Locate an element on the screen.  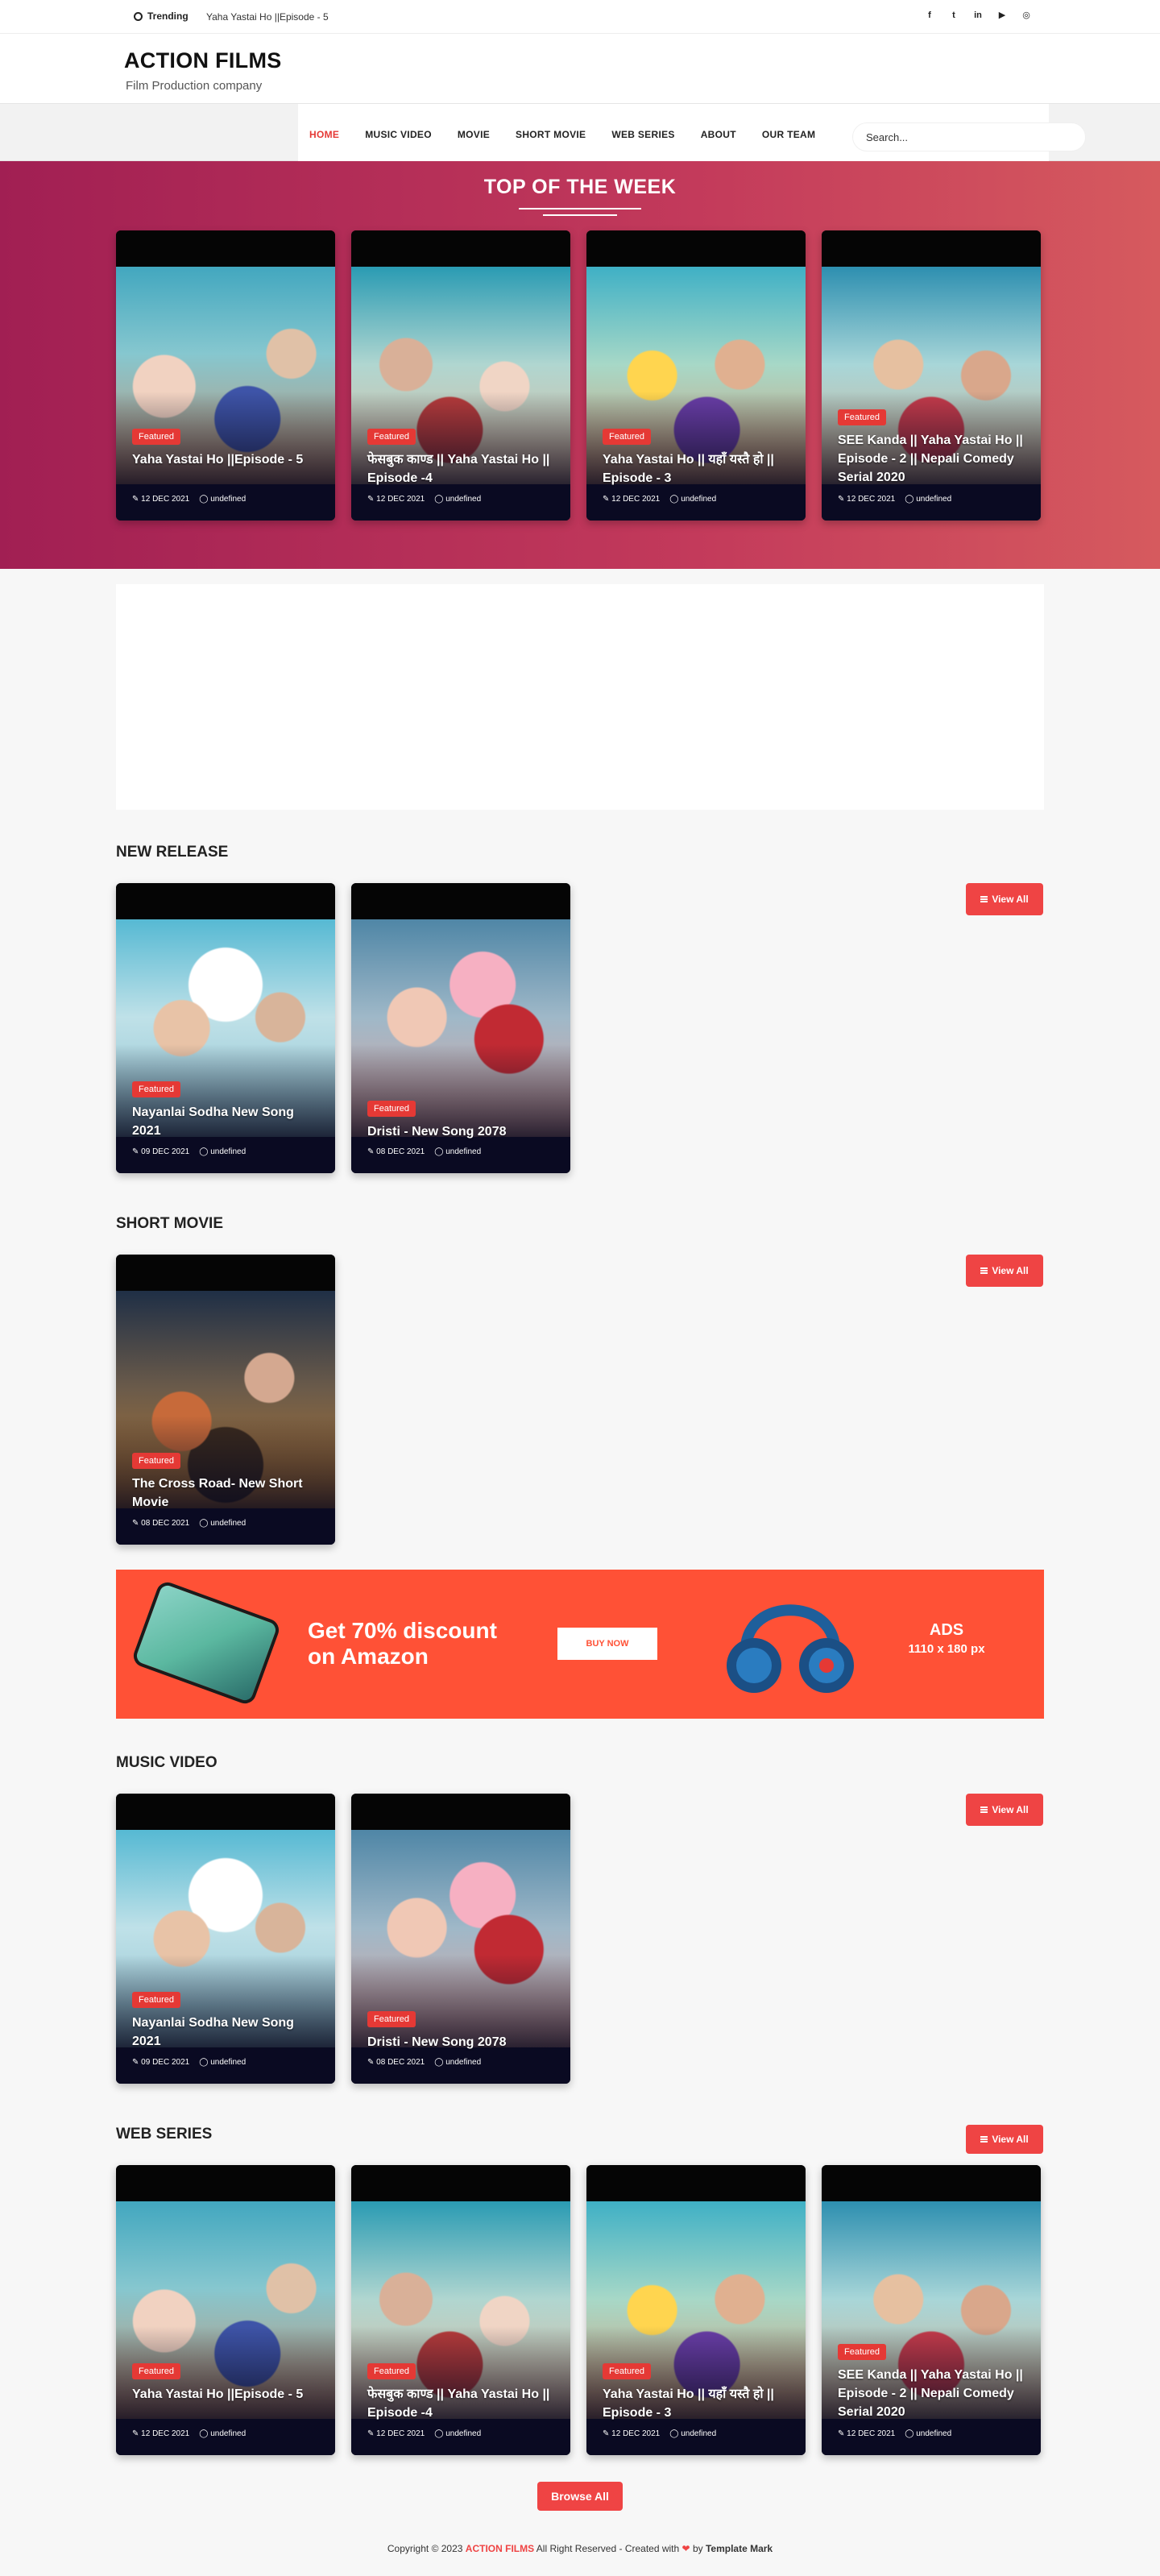
browse-all-button: Browse All is located at coordinates (580, 2496).